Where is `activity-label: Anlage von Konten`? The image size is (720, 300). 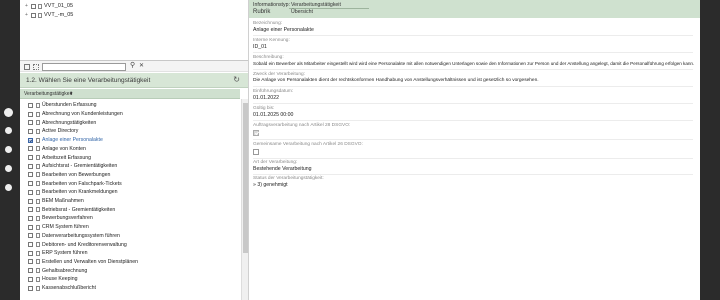
activity-label: Anlage von Konten is located at coordinates (64, 148).